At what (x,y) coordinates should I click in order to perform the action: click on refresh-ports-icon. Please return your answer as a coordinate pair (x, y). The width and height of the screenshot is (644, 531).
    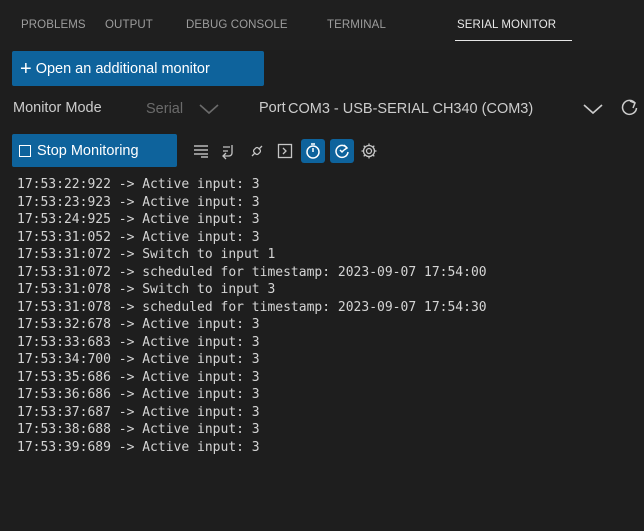
    Looking at the image, I should click on (630, 108).